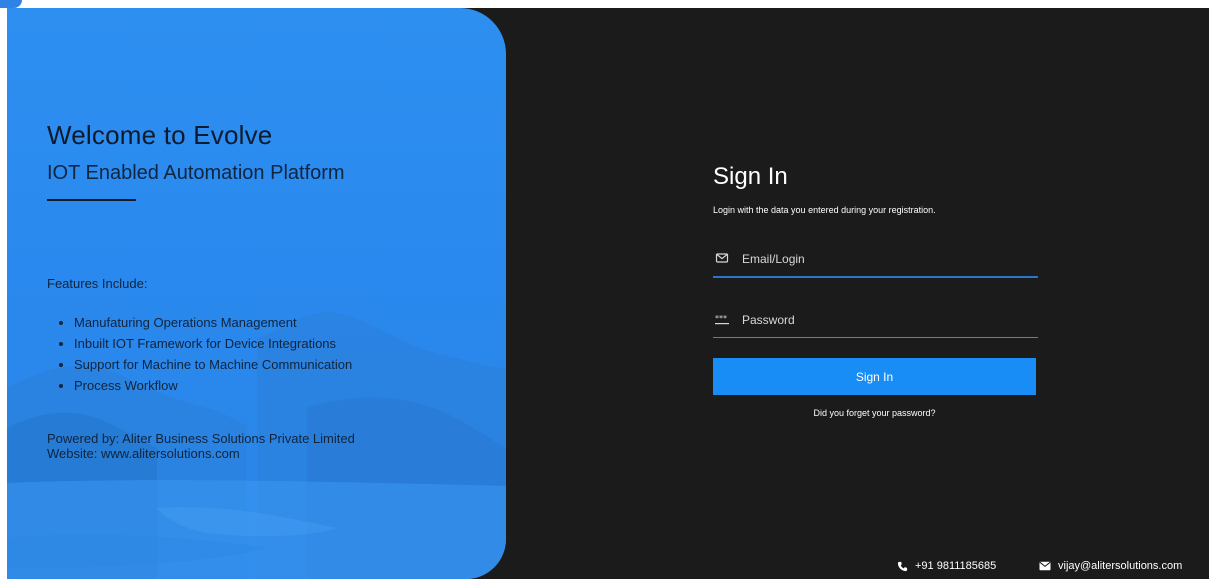 The height and width of the screenshot is (579, 1209). I want to click on password-input, so click(887, 320).